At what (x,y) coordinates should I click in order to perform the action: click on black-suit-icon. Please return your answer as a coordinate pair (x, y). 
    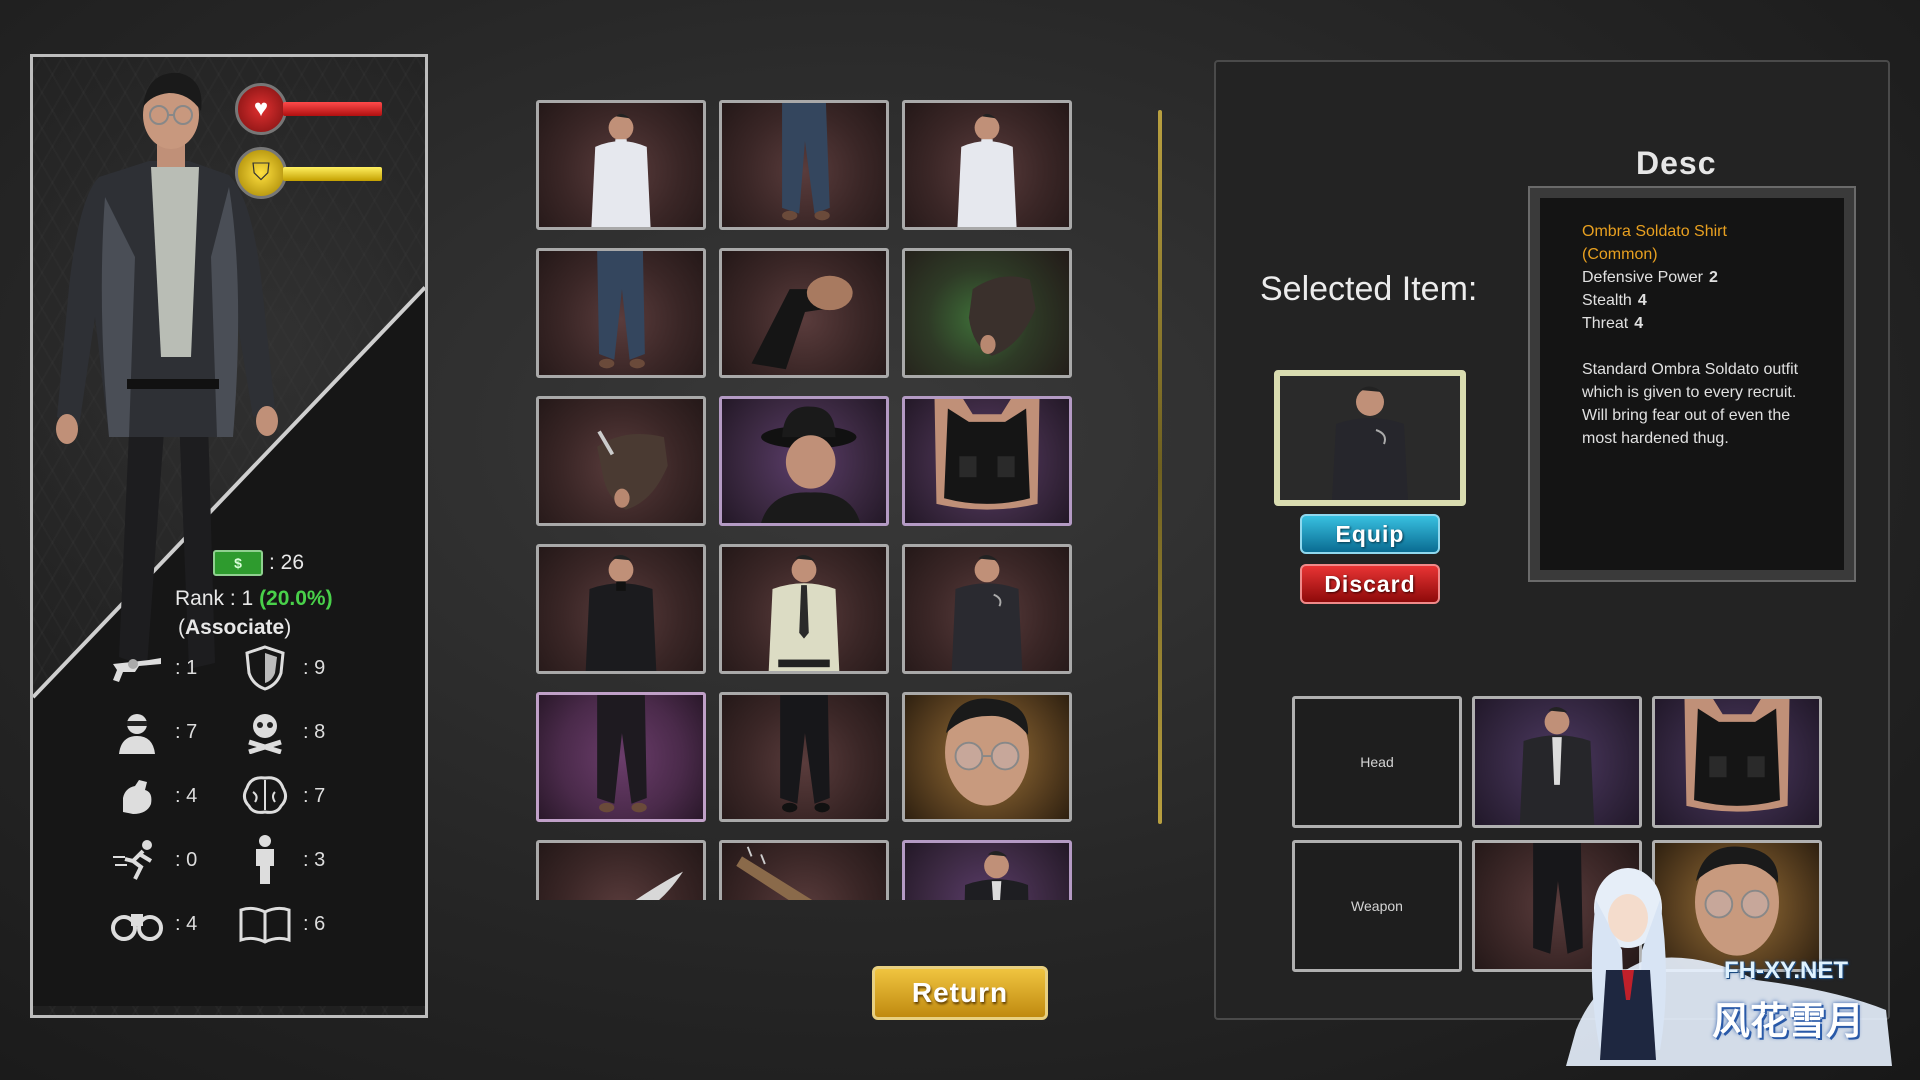
    Looking at the image, I should click on (621, 613).